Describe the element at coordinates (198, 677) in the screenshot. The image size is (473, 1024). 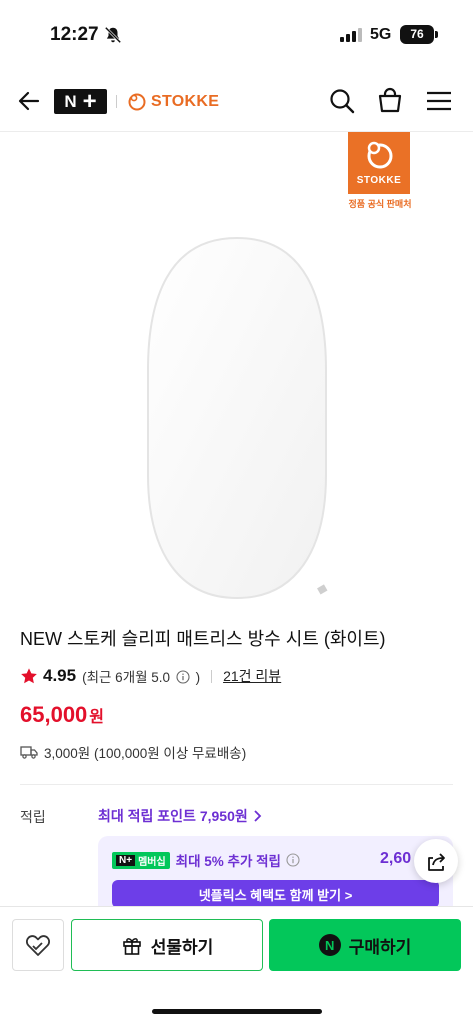
I see `rating-recent-suffix: )` at that location.